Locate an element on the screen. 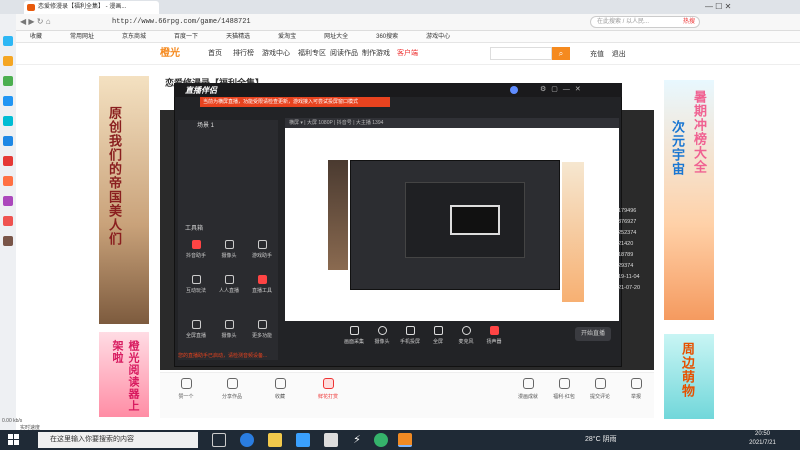 This screenshot has height=450, width=800. capture-screen-button: 画面采集 is located at coordinates (354, 335).